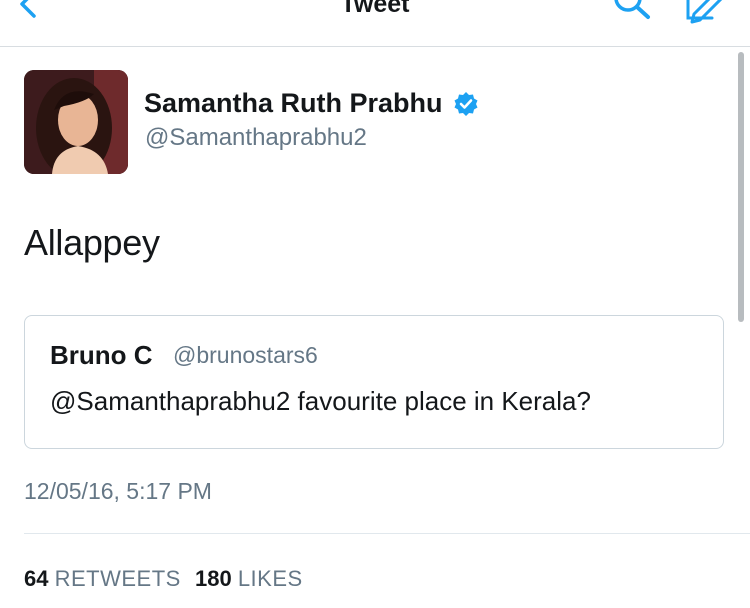  What do you see at coordinates (375, 23) in the screenshot?
I see `navigation-bar: Tweet` at bounding box center [375, 23].